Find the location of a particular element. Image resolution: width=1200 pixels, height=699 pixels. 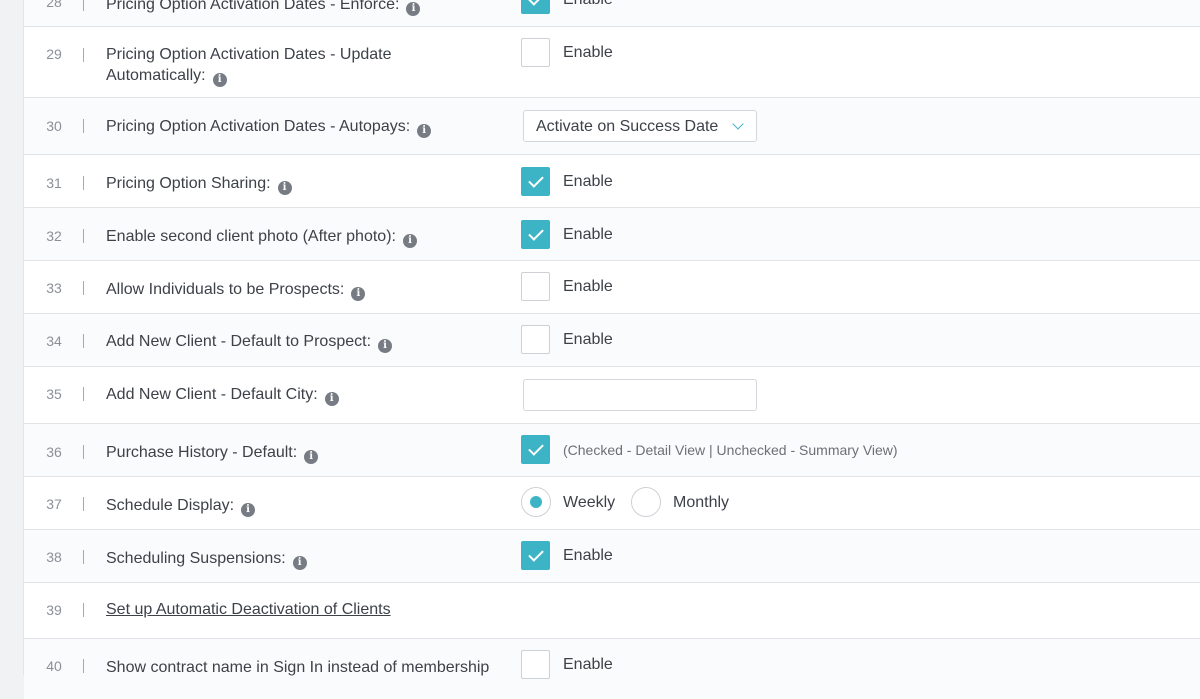

settings-row-38: 38 Scheduling Suspensions: i Enable is located at coordinates (612, 556).